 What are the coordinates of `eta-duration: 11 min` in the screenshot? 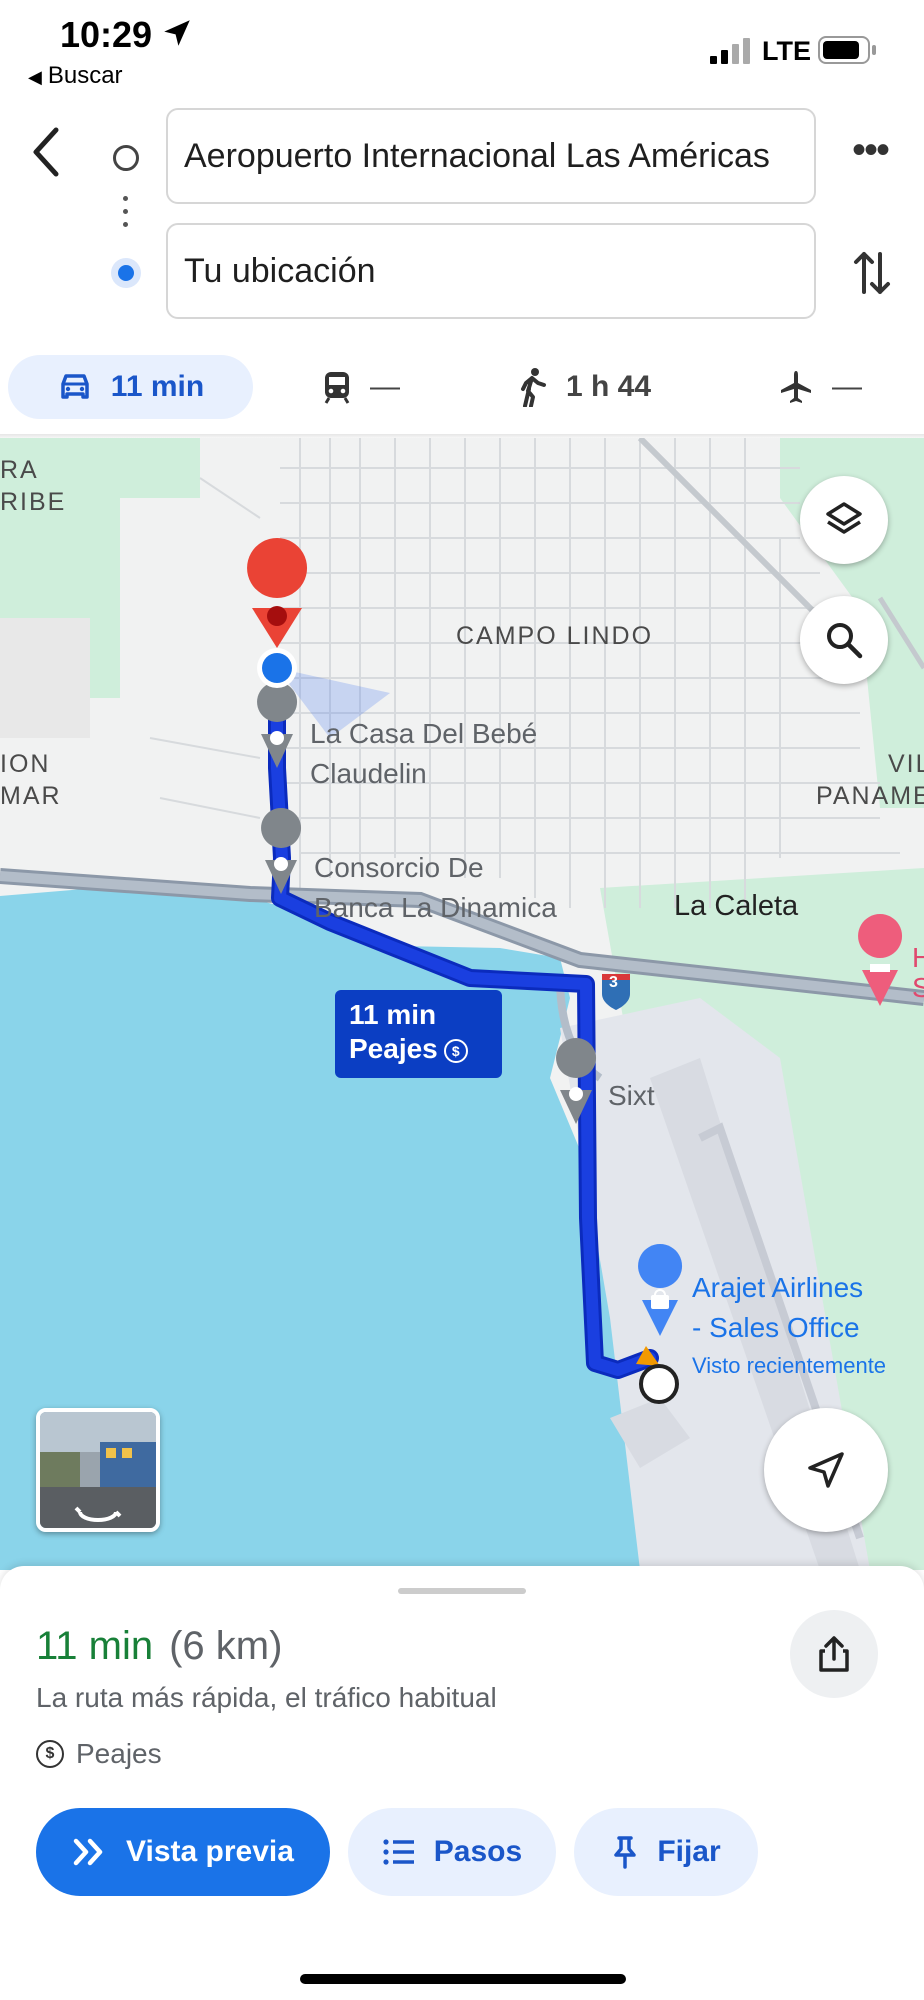 It's located at (95, 1646).